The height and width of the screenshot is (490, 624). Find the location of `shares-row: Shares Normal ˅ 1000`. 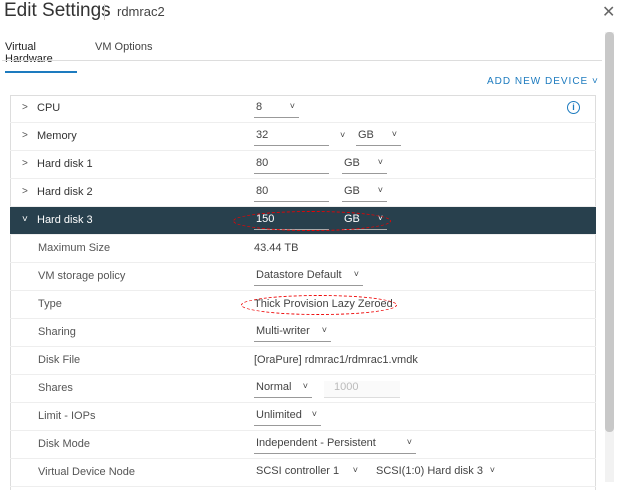

shares-row: Shares Normal ˅ 1000 is located at coordinates (303, 389).